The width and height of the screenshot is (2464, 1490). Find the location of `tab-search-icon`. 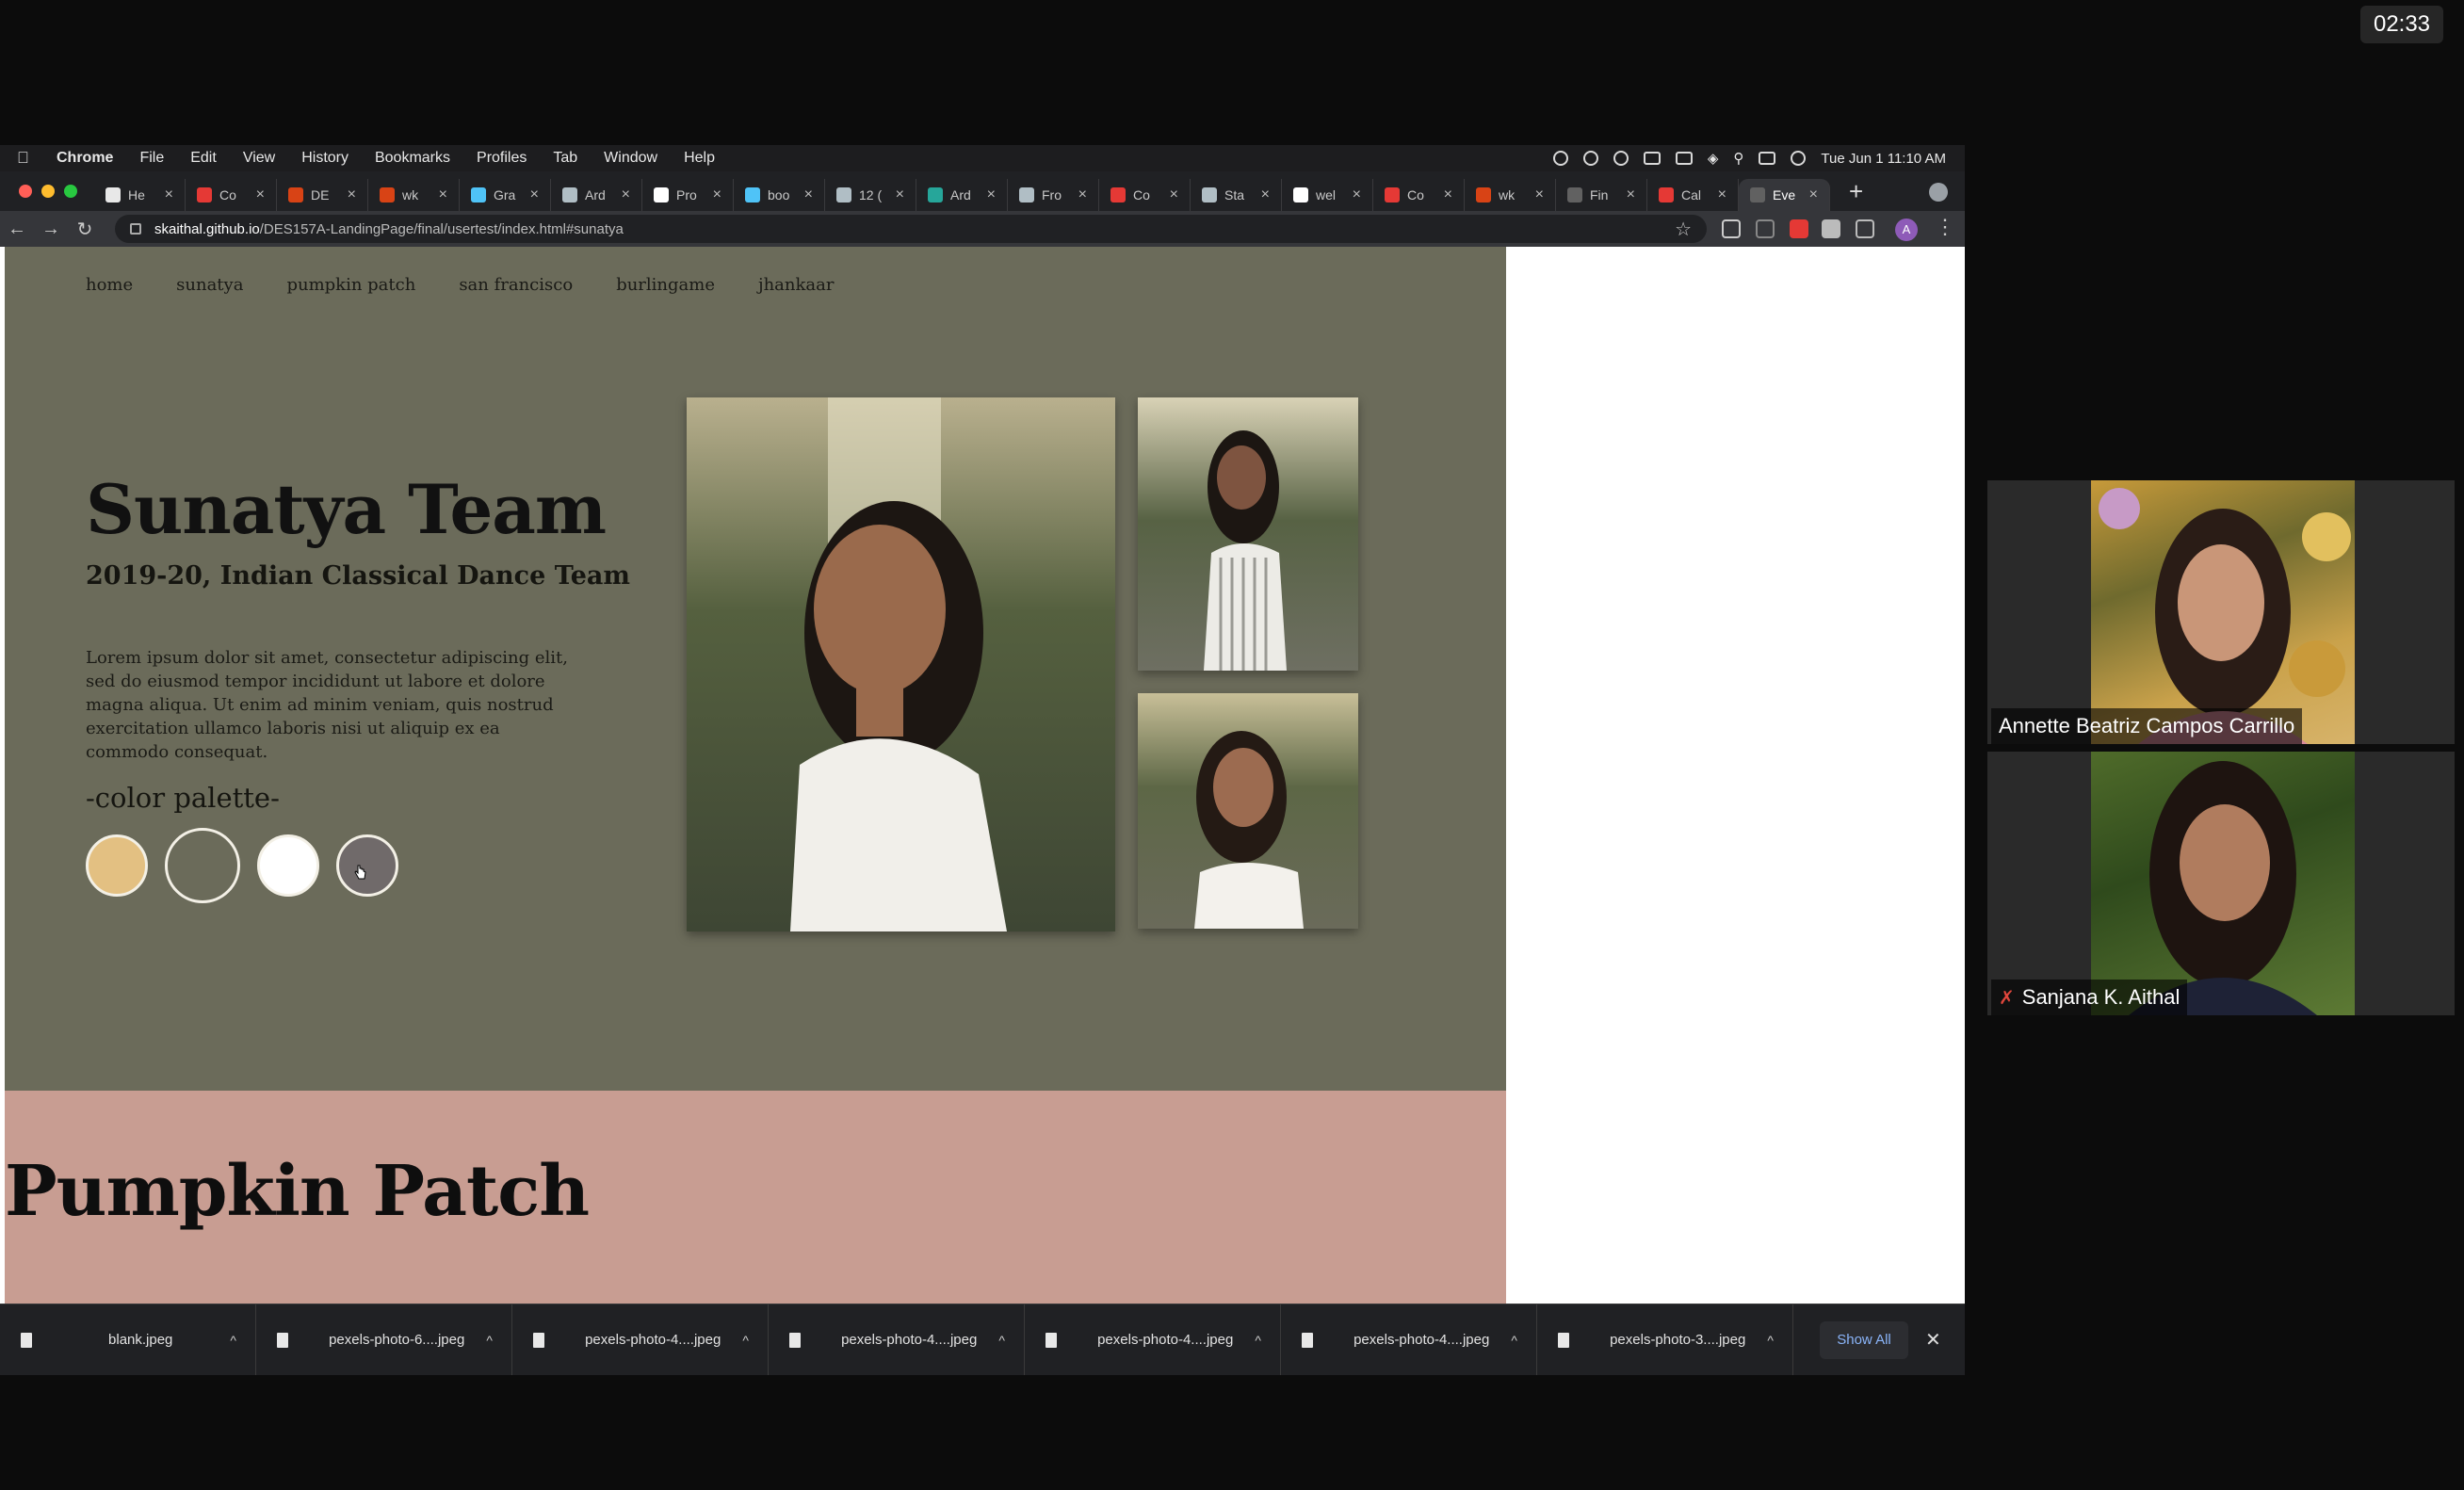

tab-search-icon is located at coordinates (1939, 192).